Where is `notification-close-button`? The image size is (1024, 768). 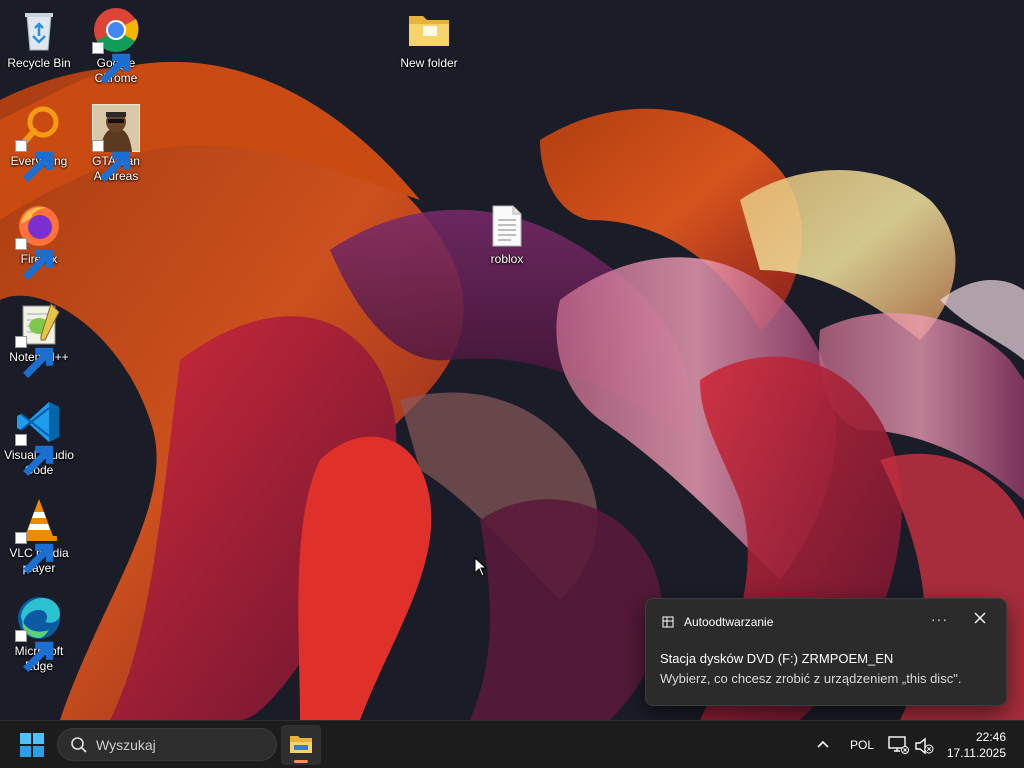 notification-close-button is located at coordinates (980, 618).